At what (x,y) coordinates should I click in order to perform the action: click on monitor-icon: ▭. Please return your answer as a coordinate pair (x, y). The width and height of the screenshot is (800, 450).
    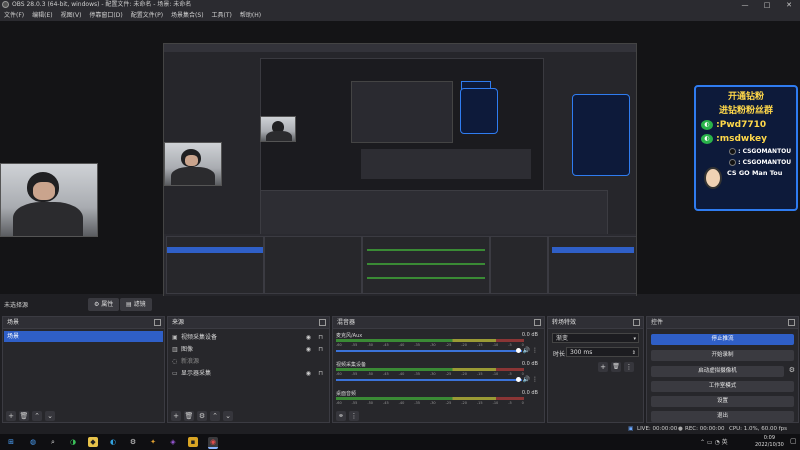
    Looking at the image, I should click on (175, 373).